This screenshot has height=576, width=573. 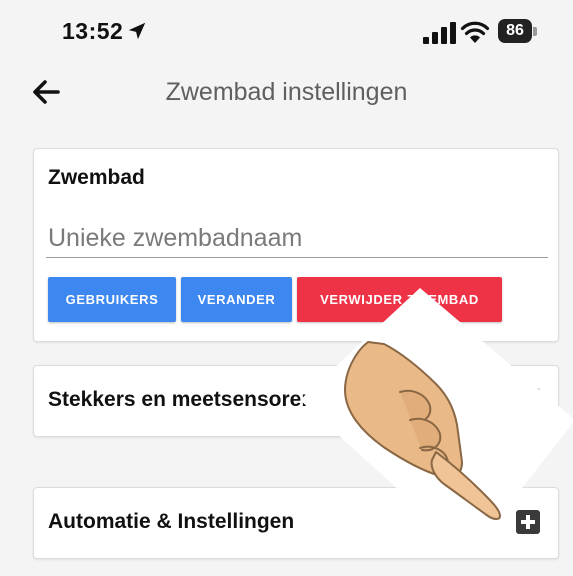 I want to click on automation-section: Automatie & Instellingen, so click(x=296, y=523).